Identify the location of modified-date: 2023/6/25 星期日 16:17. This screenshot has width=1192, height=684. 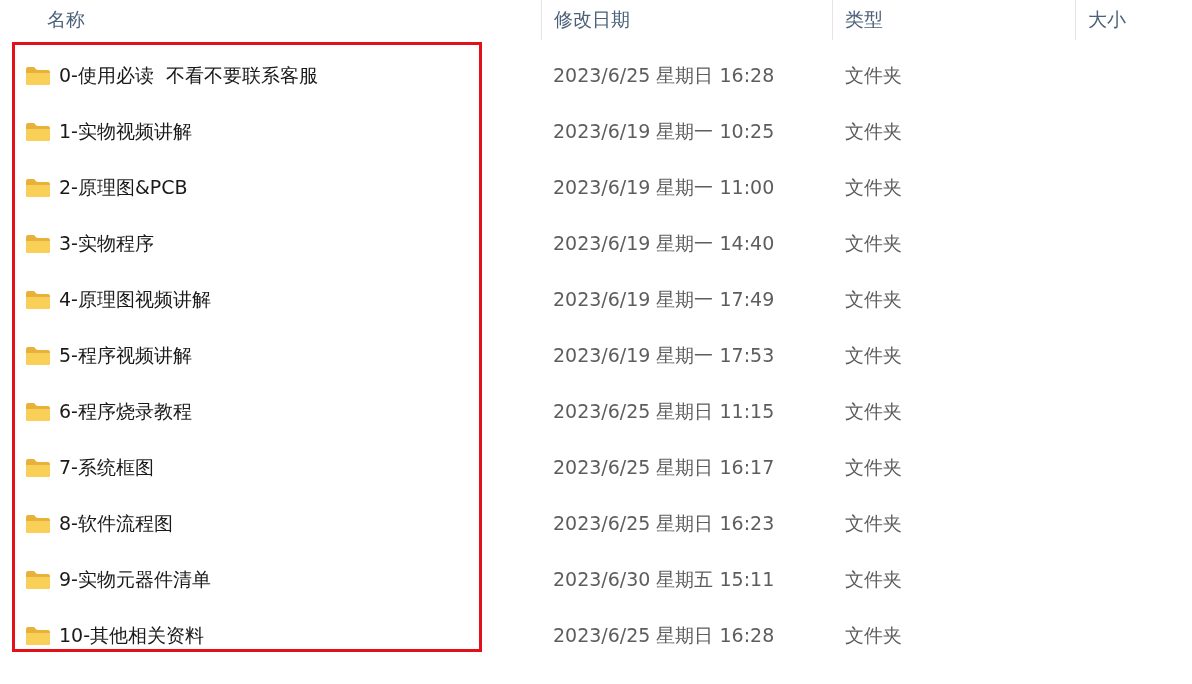
(664, 467).